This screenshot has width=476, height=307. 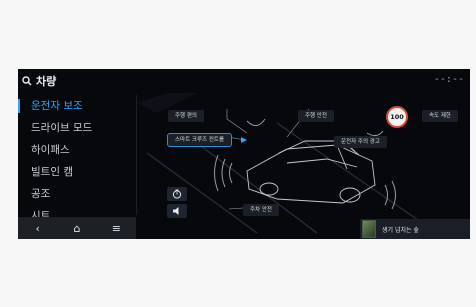 I want to click on media-title: 생기 넘치는 숲, so click(x=400, y=230).